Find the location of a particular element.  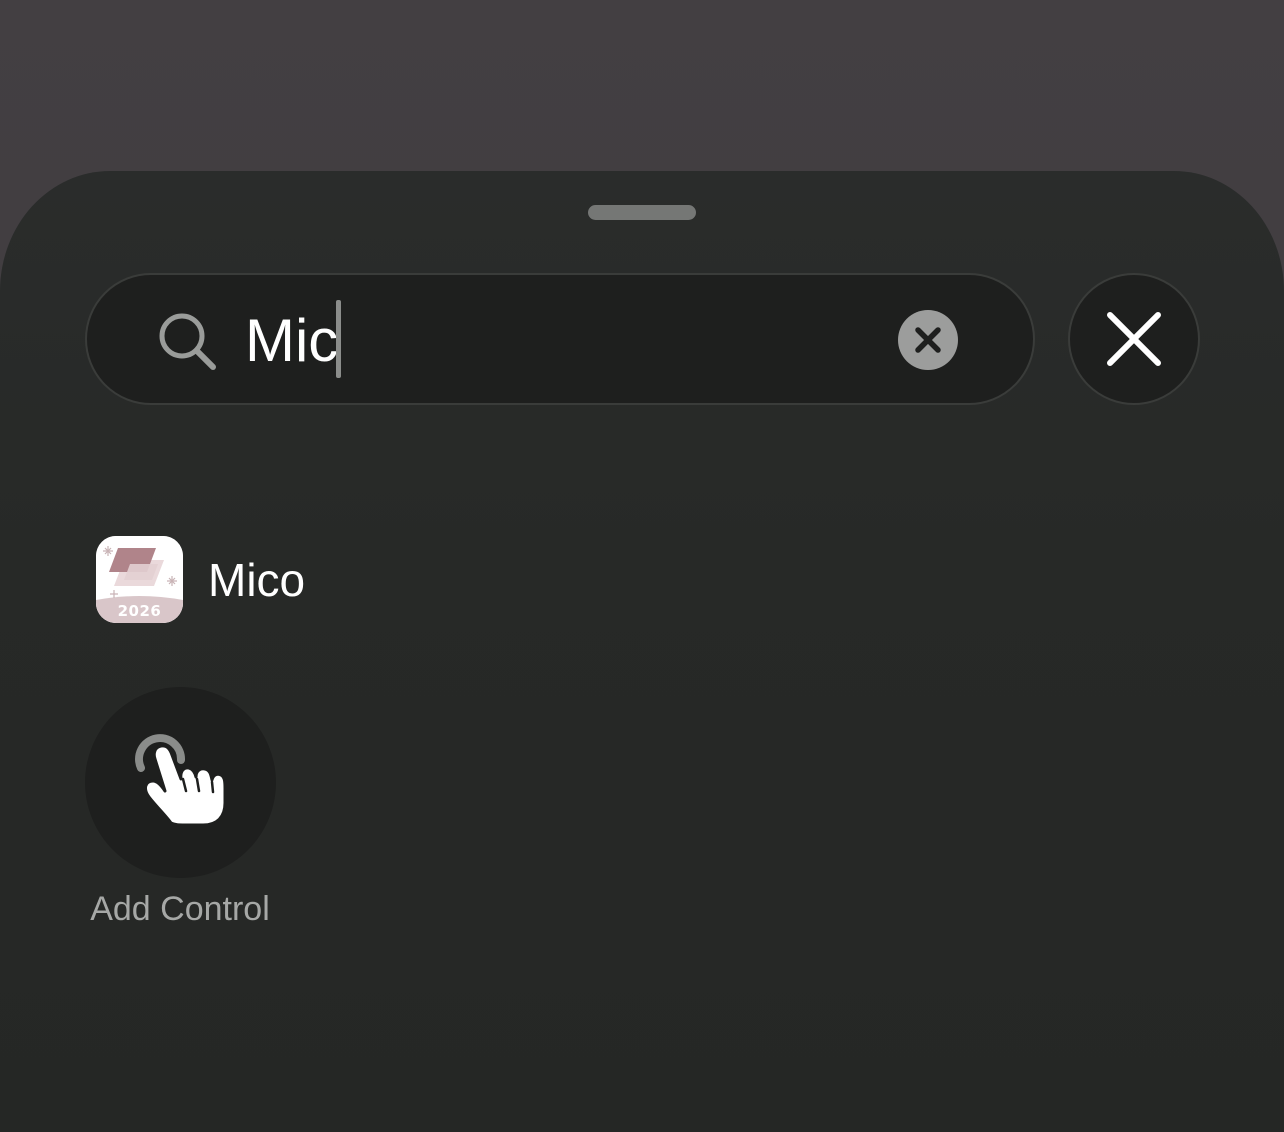

app-icon-badge-text: 2026 is located at coordinates (139, 611).